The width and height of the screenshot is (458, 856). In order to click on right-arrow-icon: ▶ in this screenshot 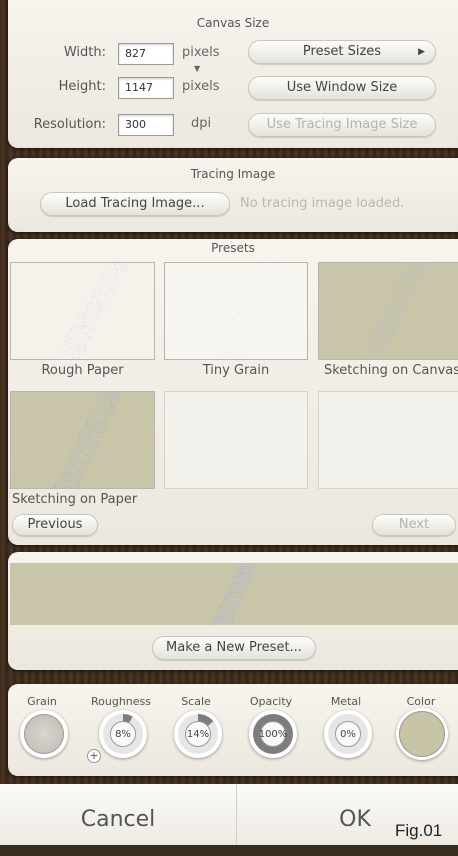, I will do `click(421, 52)`.